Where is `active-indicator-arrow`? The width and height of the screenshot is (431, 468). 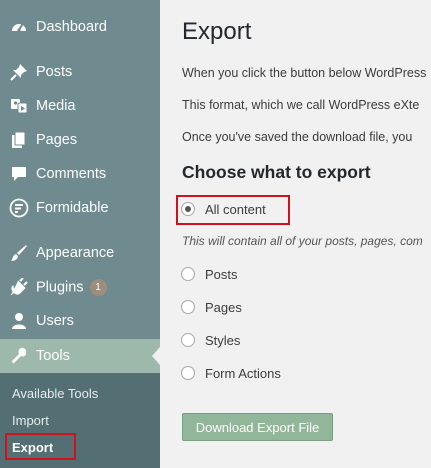
active-indicator-arrow is located at coordinates (156, 356).